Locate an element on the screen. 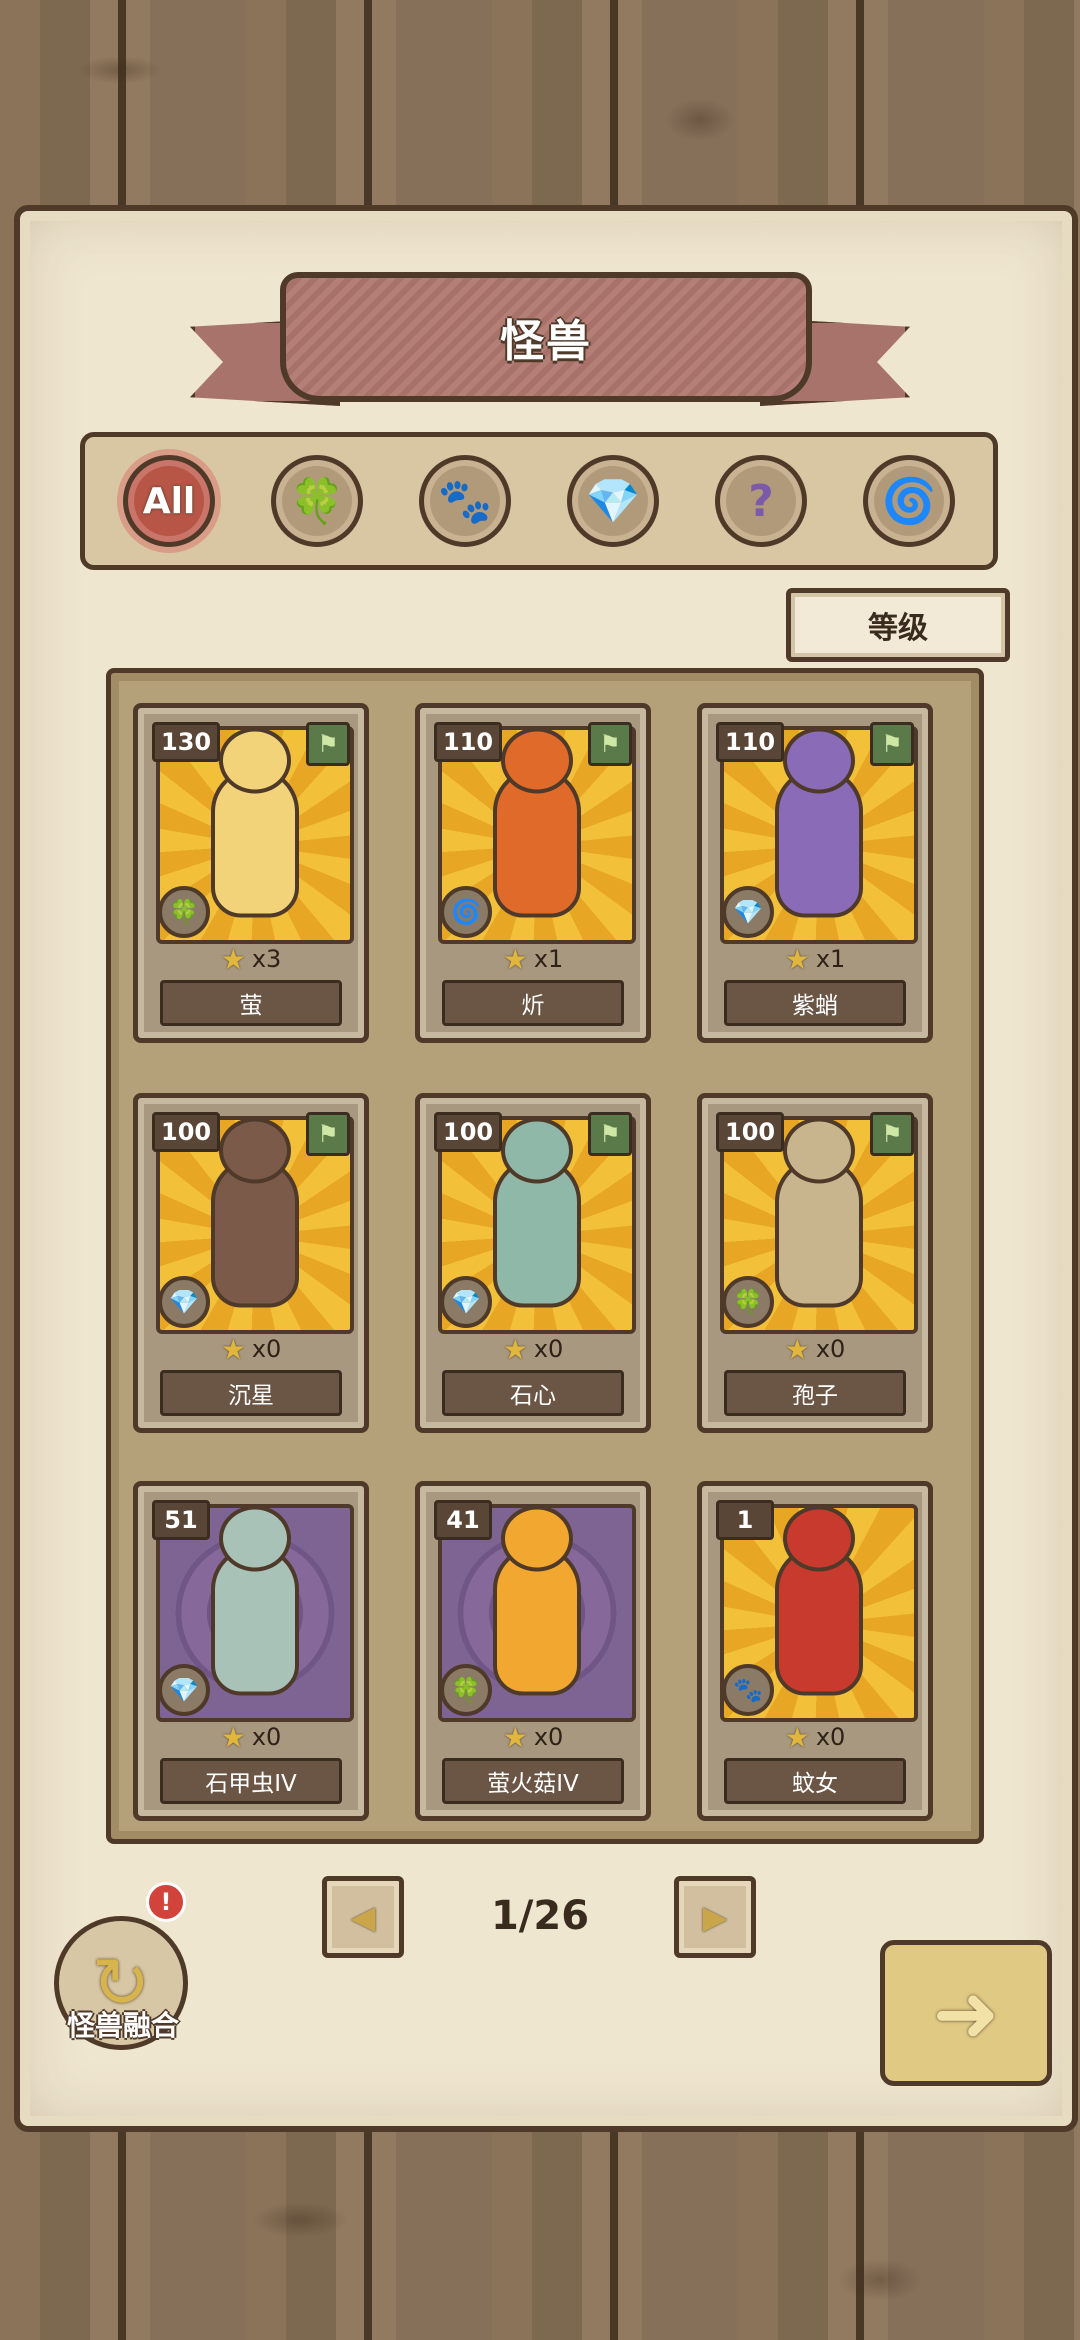 The height and width of the screenshot is (2340, 1080). monster-card: 51 💎 ★ x0 石甲虫IV is located at coordinates (251, 1651).